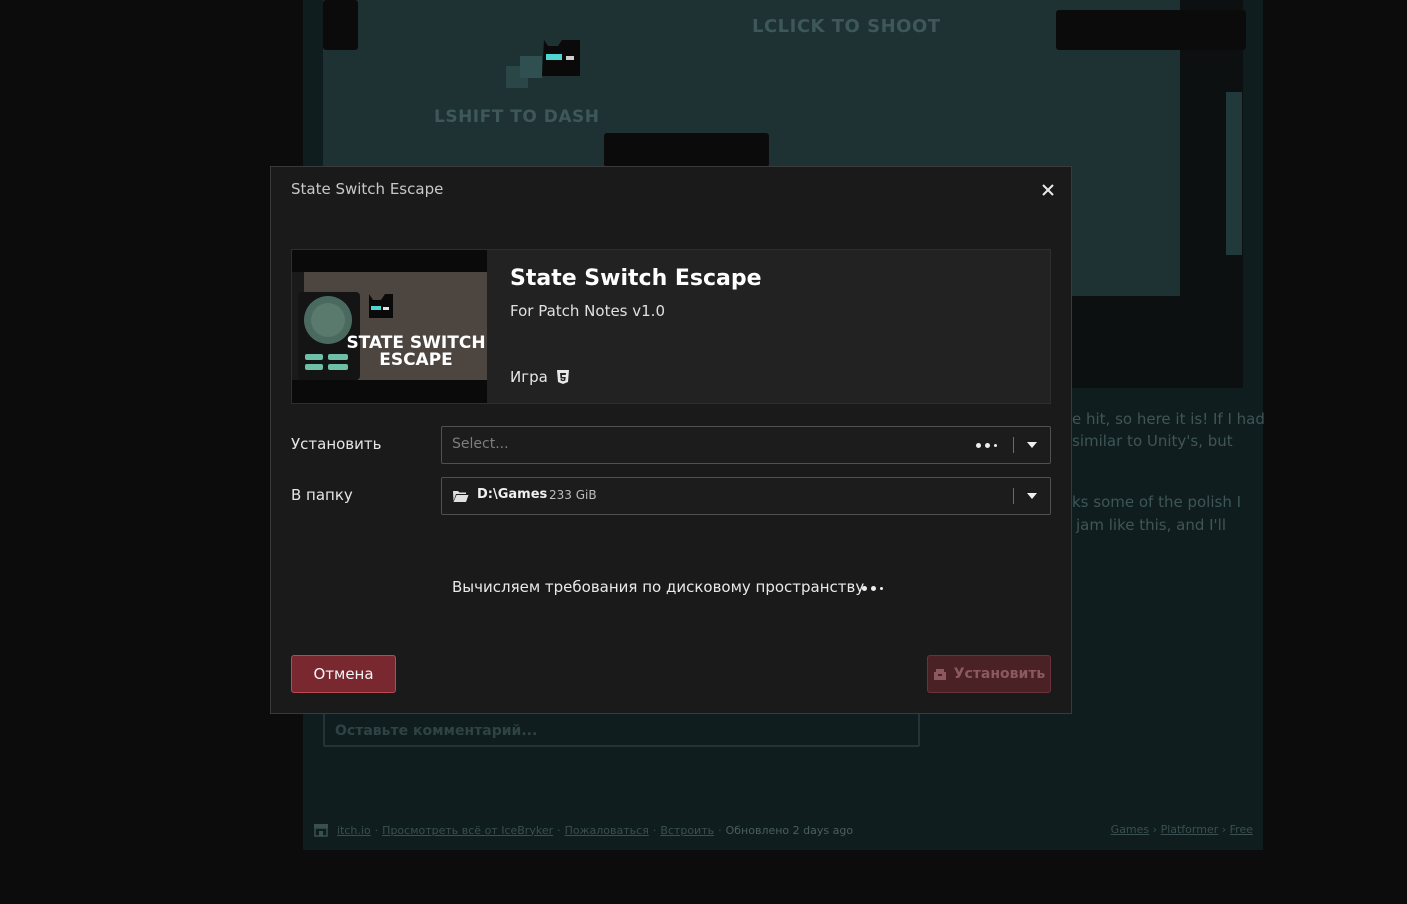  Describe the element at coordinates (1190, 829) in the screenshot. I see `breadcrumb-platformer: Platformer` at that location.